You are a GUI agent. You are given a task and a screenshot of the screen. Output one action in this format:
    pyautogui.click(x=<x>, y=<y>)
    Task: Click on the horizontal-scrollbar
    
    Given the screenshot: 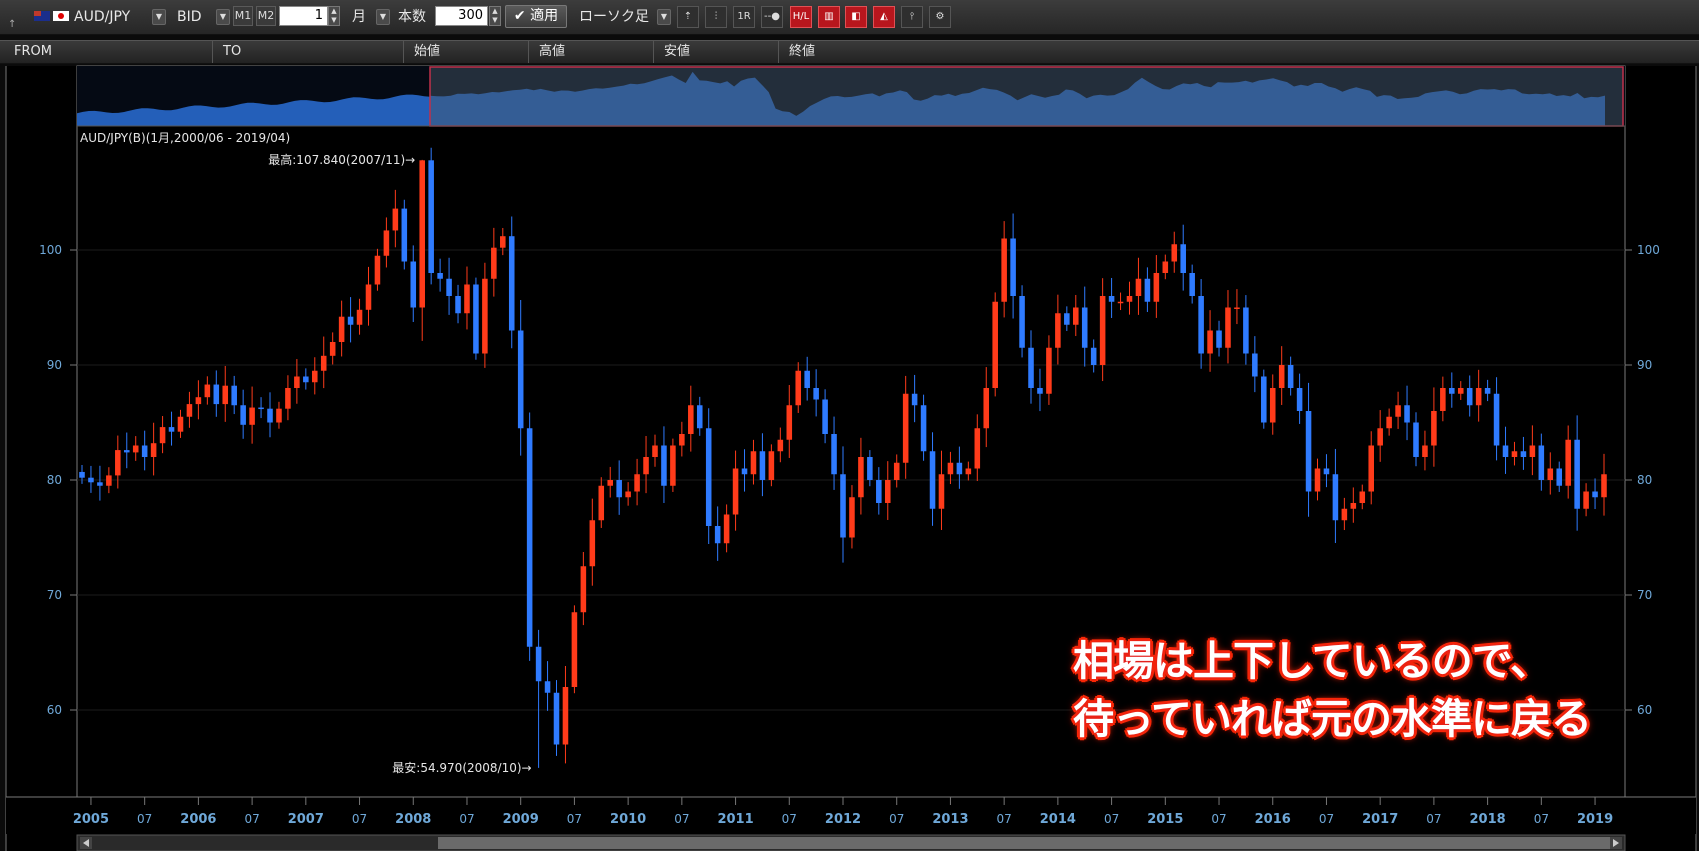 What is the action you would take?
    pyautogui.click(x=851, y=842)
    